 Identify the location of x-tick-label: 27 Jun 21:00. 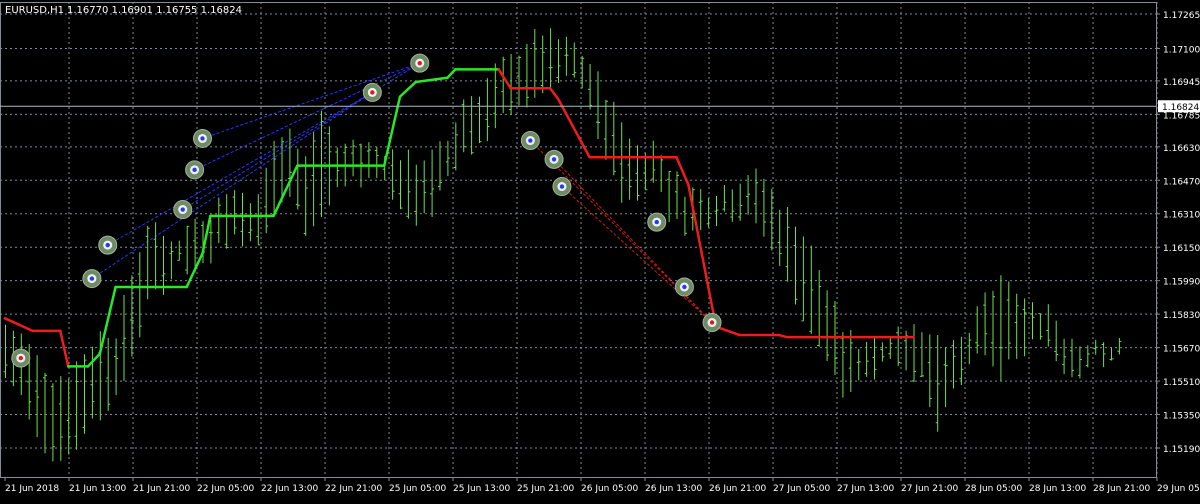
(929, 489).